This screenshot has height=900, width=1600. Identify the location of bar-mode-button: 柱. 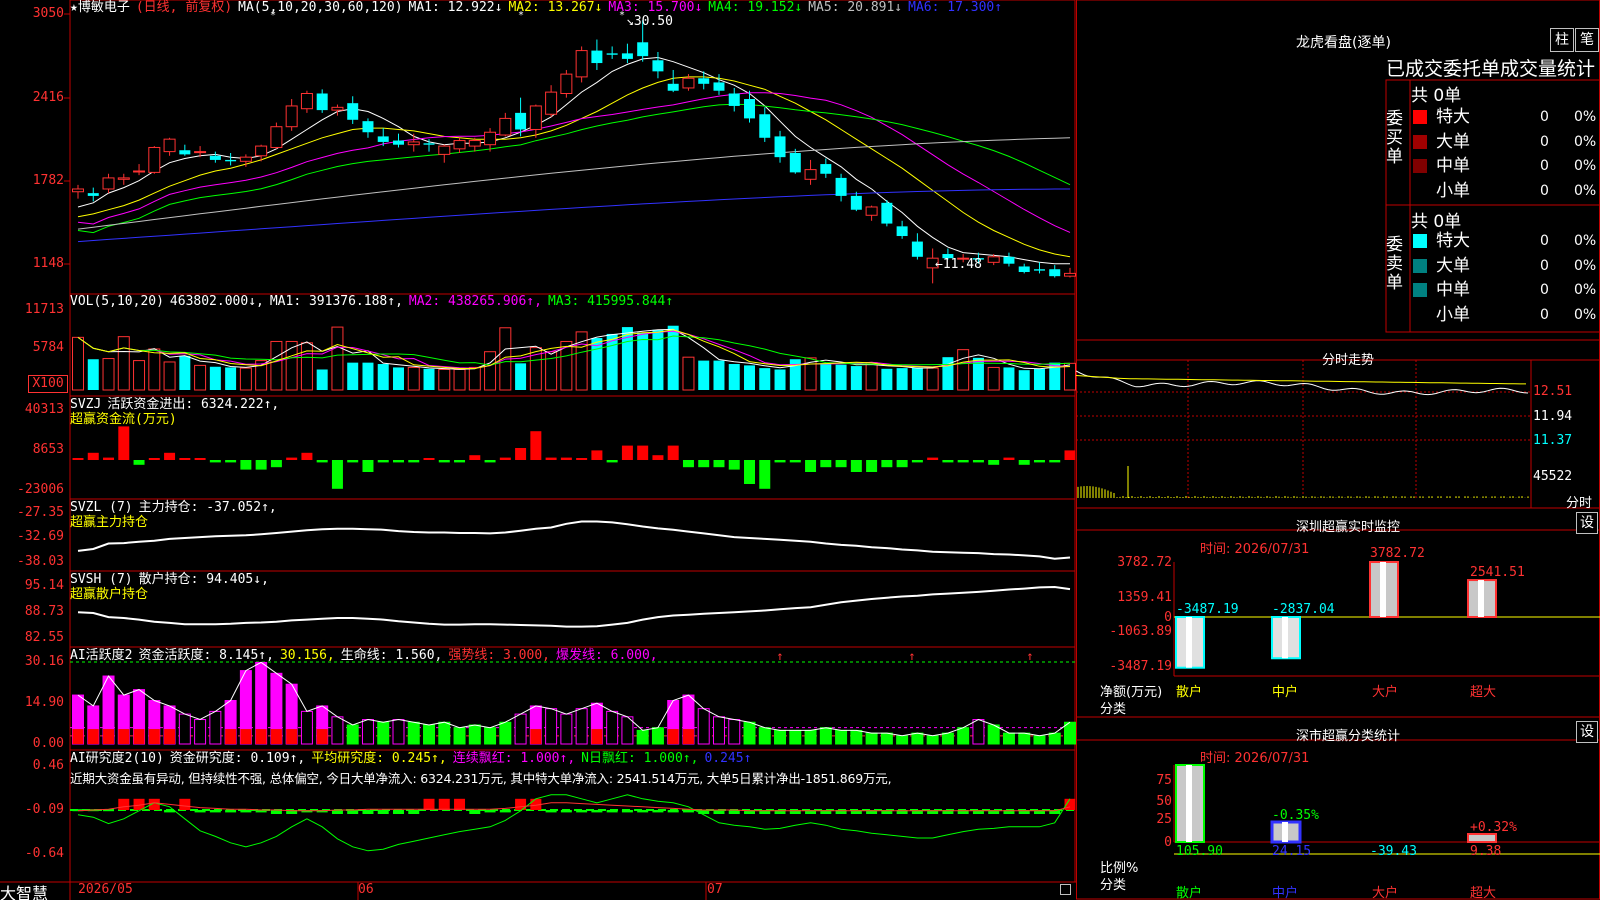
(1562, 40).